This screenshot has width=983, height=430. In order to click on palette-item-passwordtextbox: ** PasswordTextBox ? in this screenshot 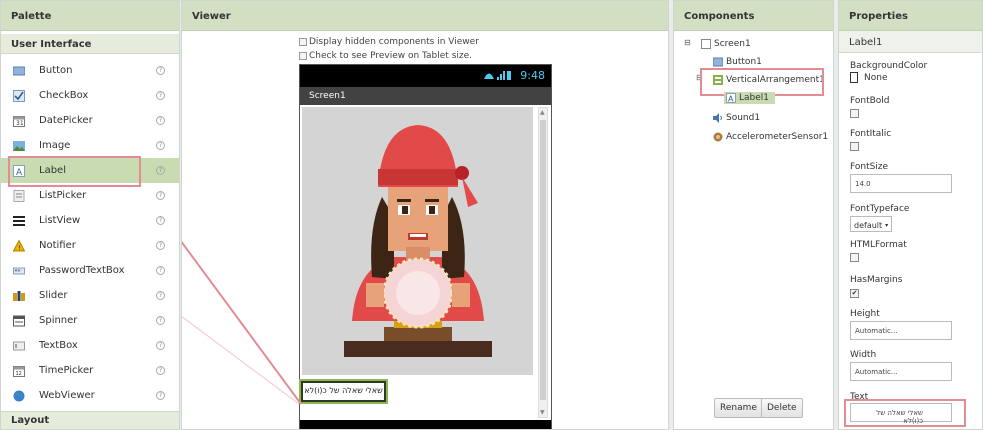, I will do `click(90, 270)`.